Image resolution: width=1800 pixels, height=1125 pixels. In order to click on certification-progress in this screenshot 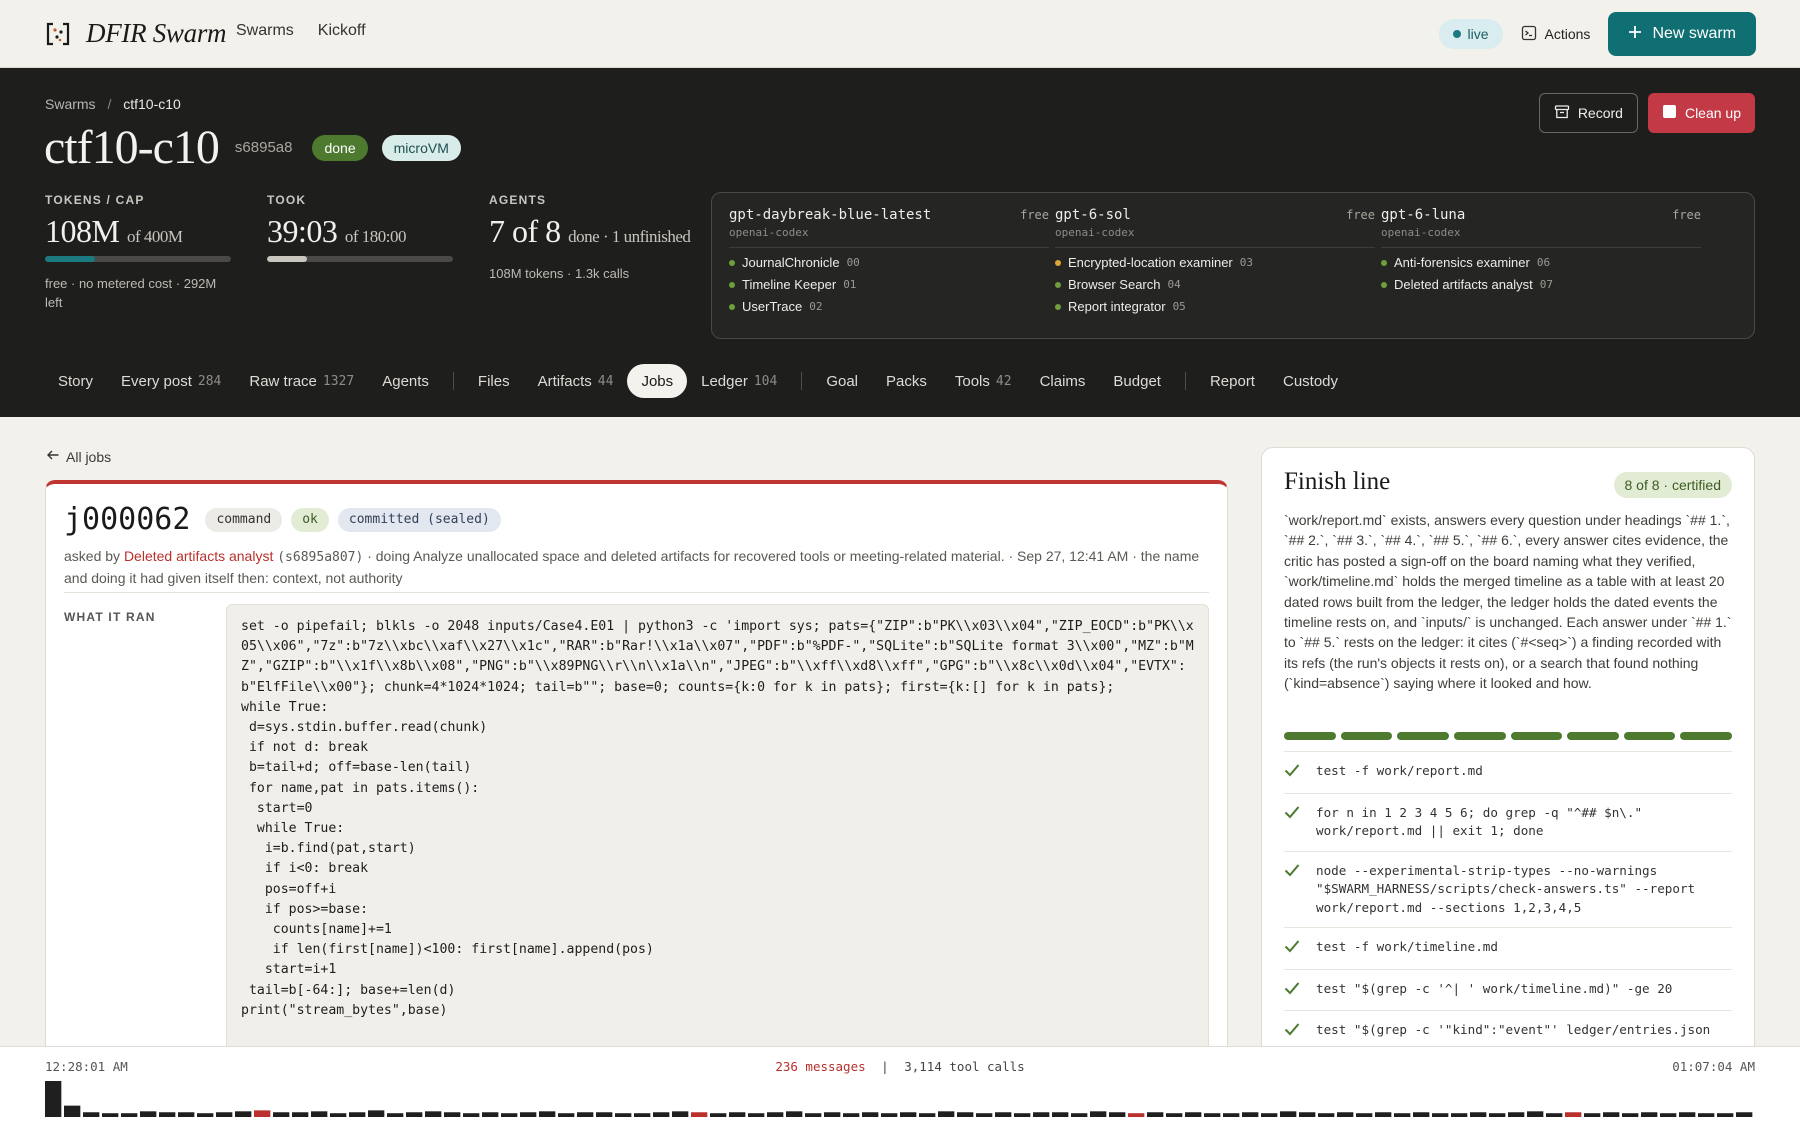, I will do `click(1508, 736)`.